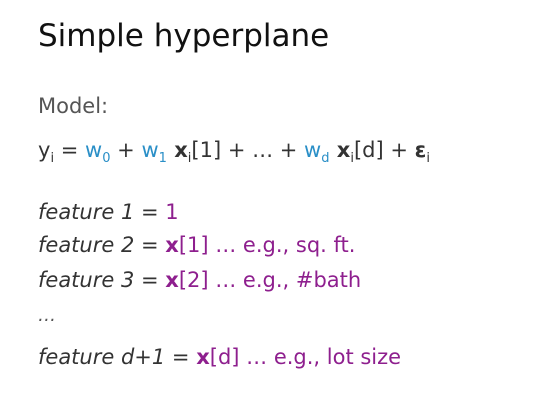 This screenshot has height=406, width=545. I want to click on eq-wd: w, so click(313, 150).